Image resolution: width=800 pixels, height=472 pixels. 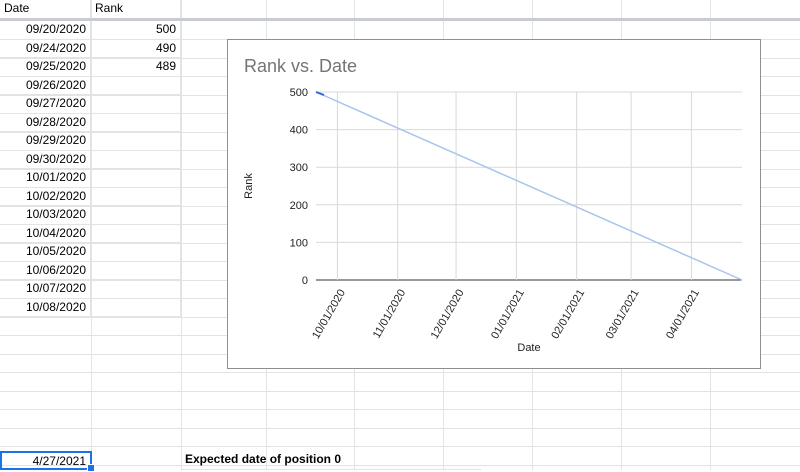 I want to click on header-rank: Rank, so click(x=136, y=9).